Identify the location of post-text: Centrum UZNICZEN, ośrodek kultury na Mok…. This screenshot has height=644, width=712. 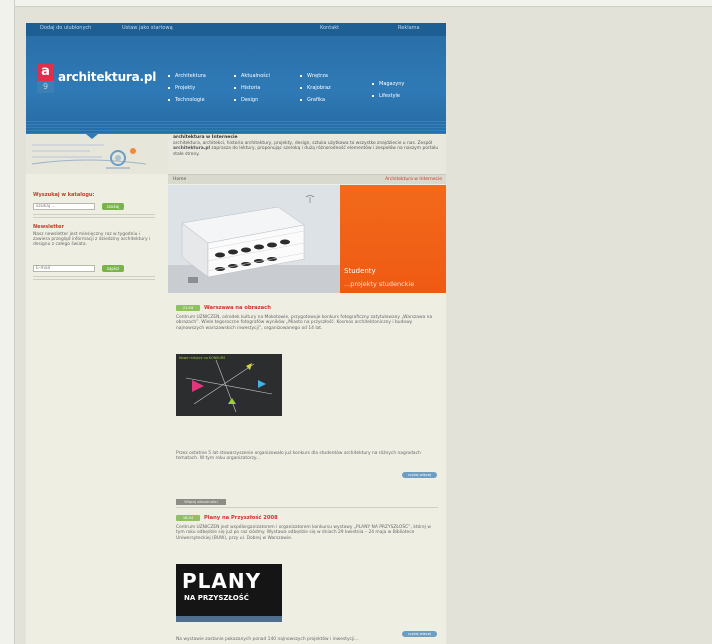
(304, 323).